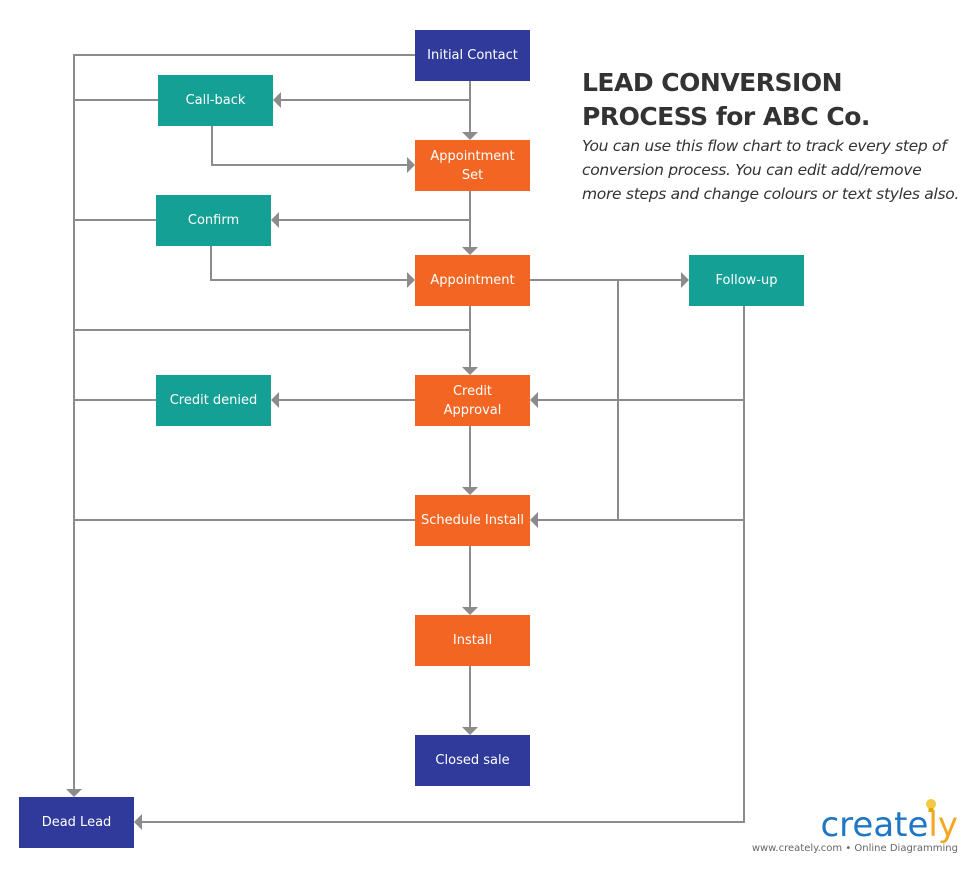  Describe the element at coordinates (931, 805) in the screenshot. I see `lightbulb-icon` at that location.